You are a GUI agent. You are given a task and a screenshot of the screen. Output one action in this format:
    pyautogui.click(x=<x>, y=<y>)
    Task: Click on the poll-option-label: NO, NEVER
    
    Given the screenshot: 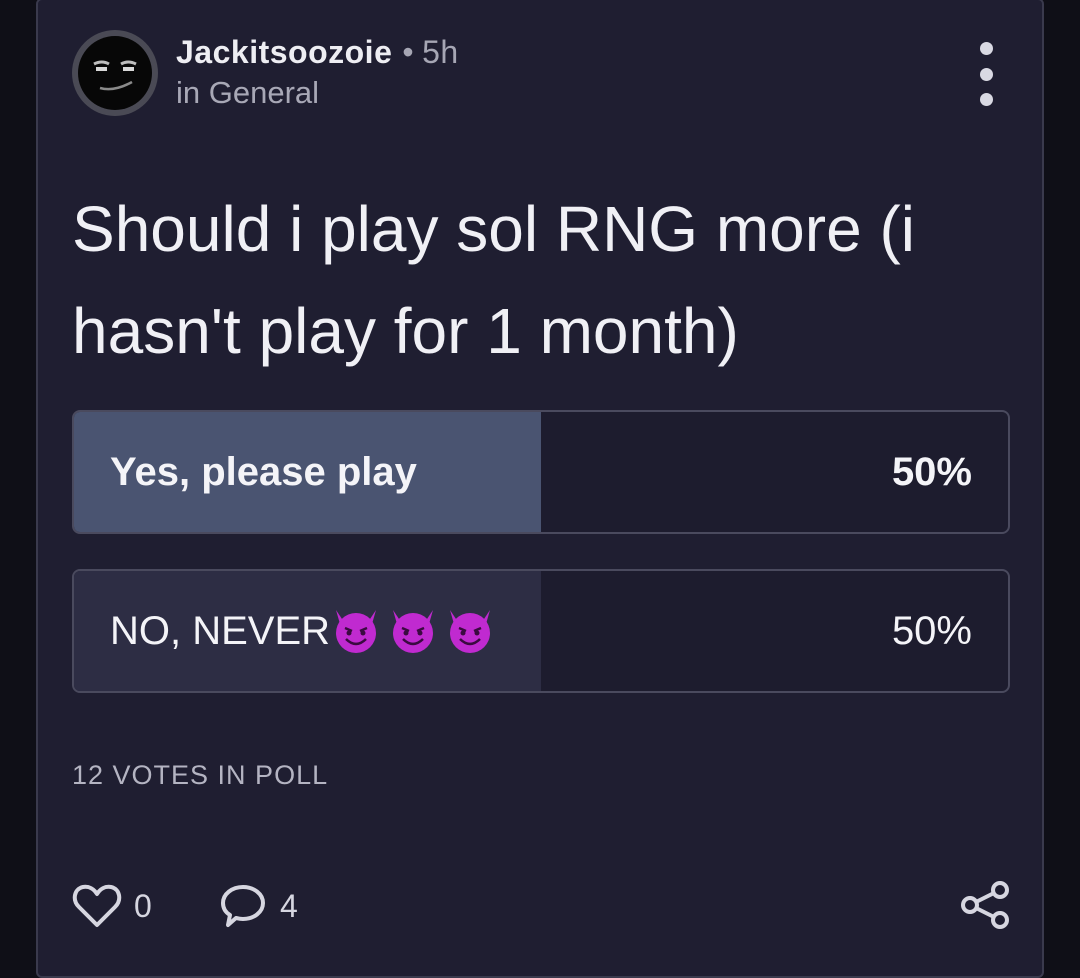 What is the action you would take?
    pyautogui.click(x=220, y=631)
    